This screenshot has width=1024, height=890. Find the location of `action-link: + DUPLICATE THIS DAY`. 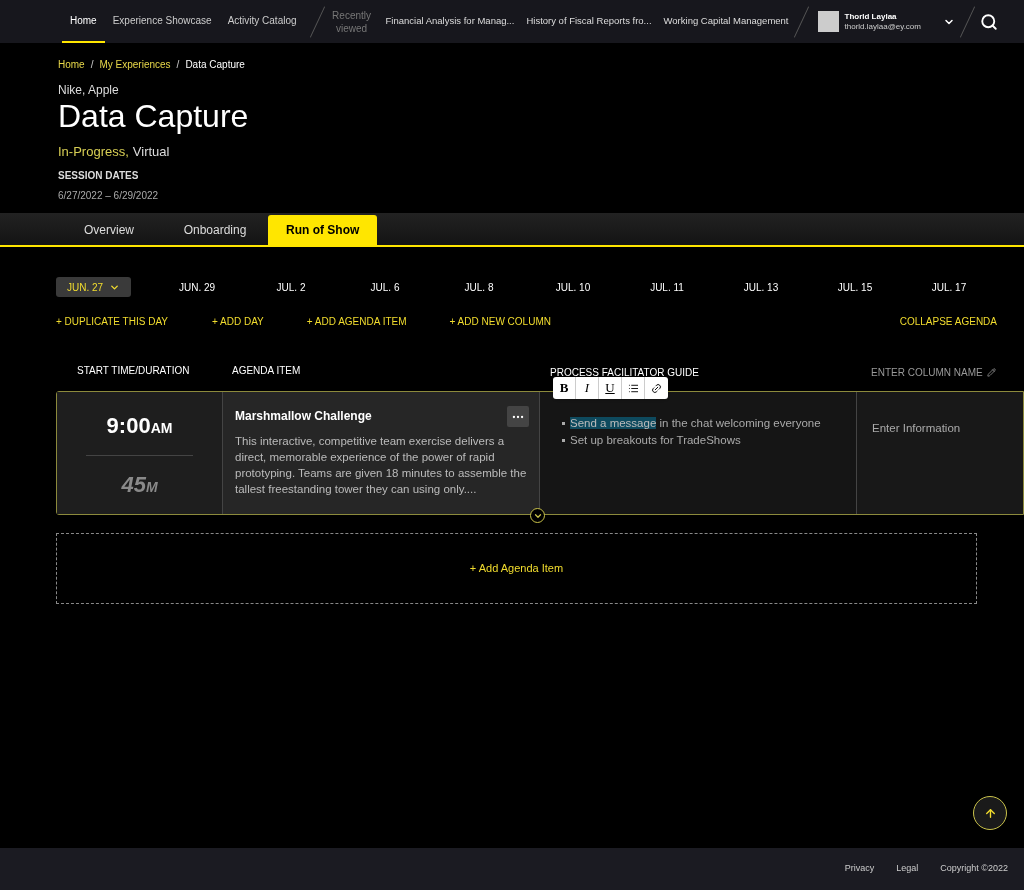

action-link: + DUPLICATE THIS DAY is located at coordinates (112, 321).